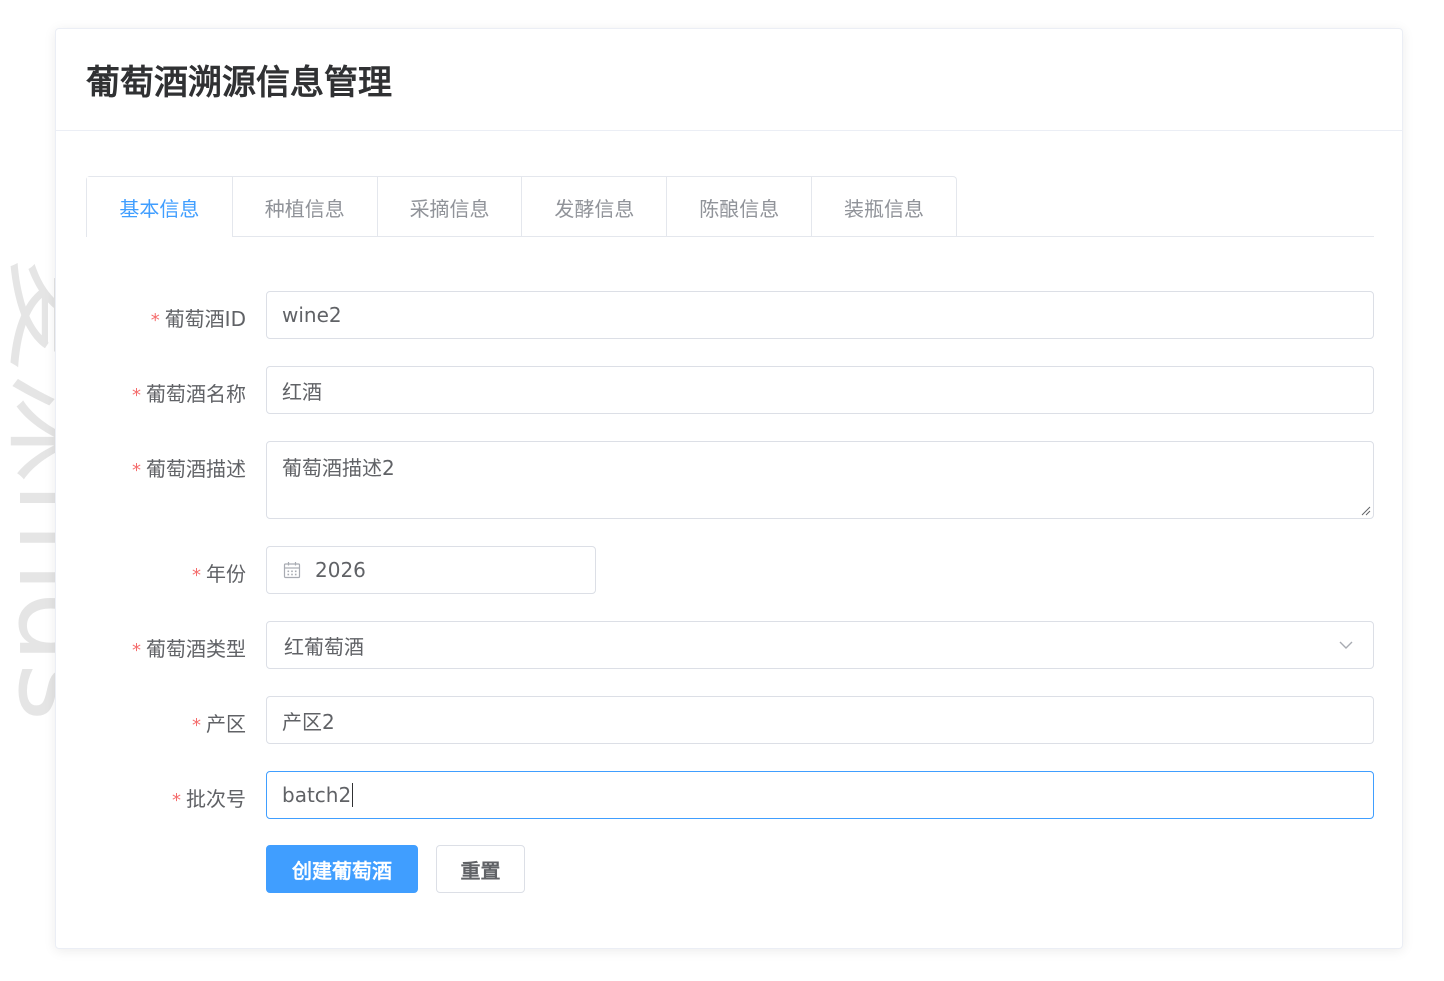 This screenshot has height=981, width=1444. Describe the element at coordinates (340, 570) in the screenshot. I see `year-value: 2026` at that location.